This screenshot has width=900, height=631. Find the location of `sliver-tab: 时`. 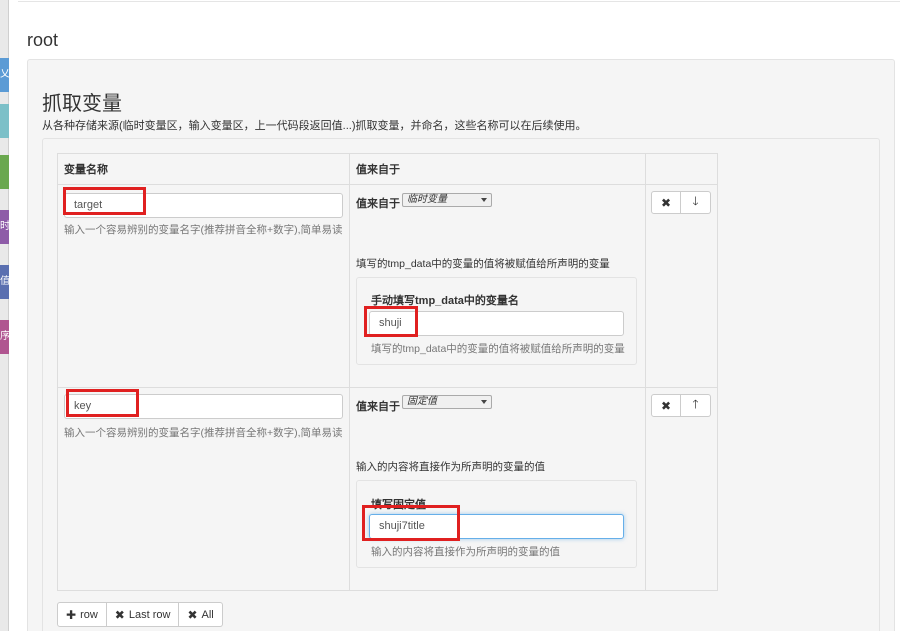

sliver-tab: 时 is located at coordinates (4, 227).